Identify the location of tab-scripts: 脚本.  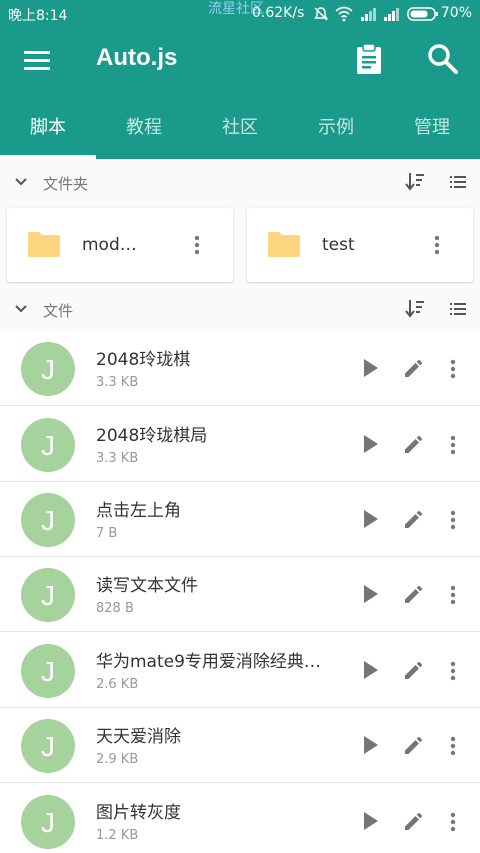
(48, 127).